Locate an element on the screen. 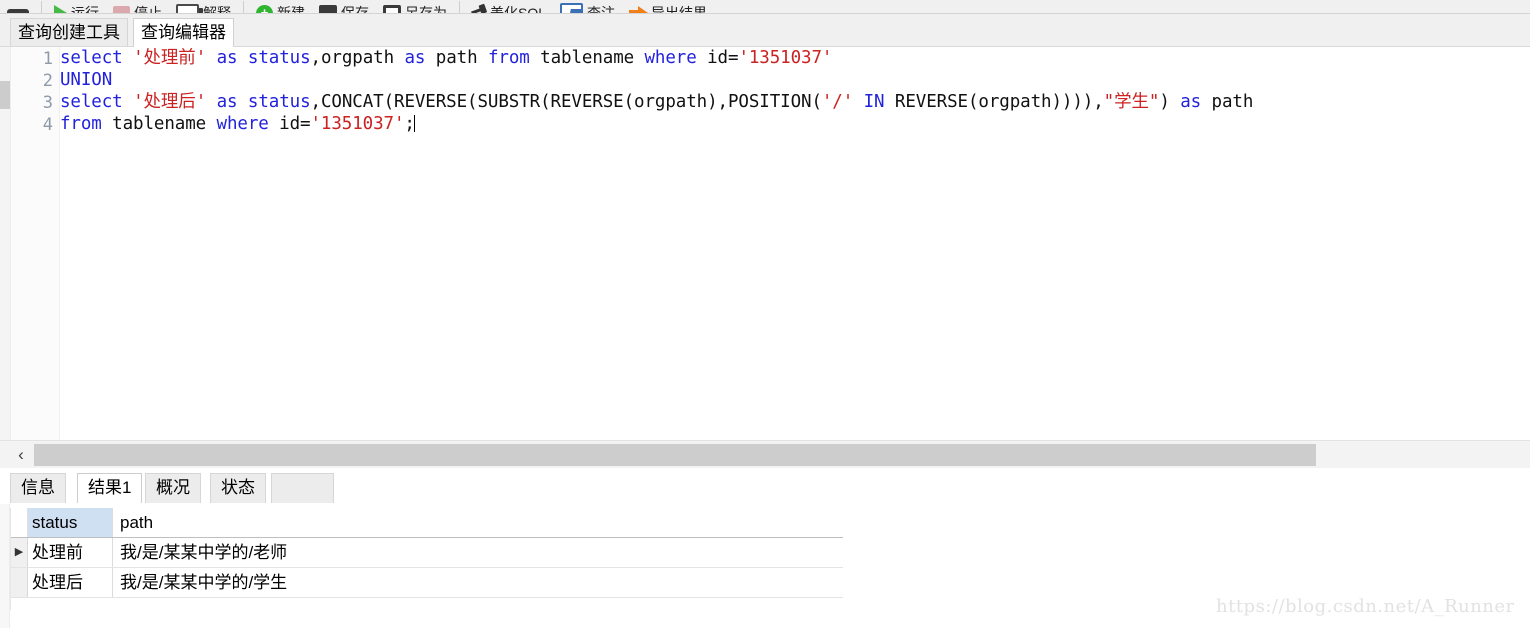  row-indicator-icon is located at coordinates (19, 582).